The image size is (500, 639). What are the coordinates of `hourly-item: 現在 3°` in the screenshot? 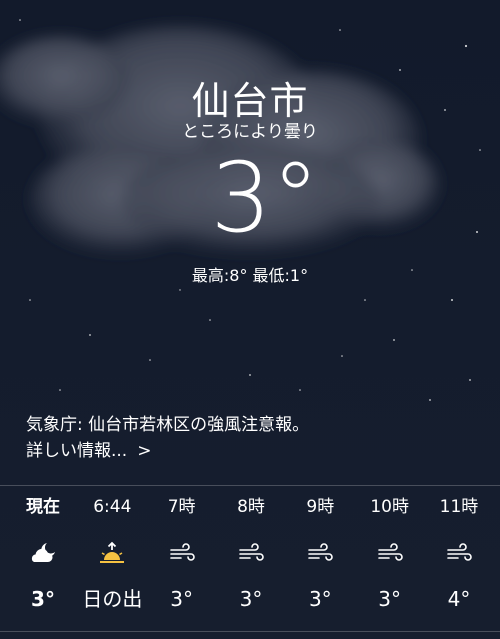 It's located at (43, 557).